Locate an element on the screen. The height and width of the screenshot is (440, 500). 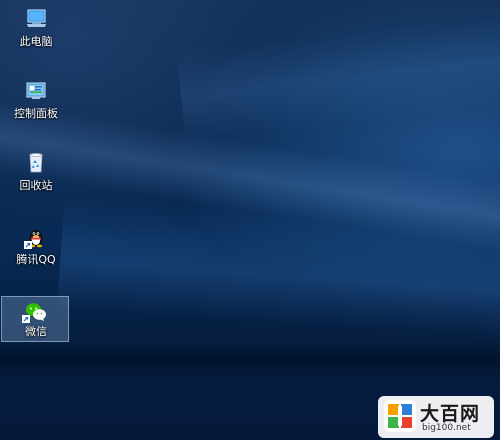
watermark-title: 大百网 is located at coordinates (450, 414).